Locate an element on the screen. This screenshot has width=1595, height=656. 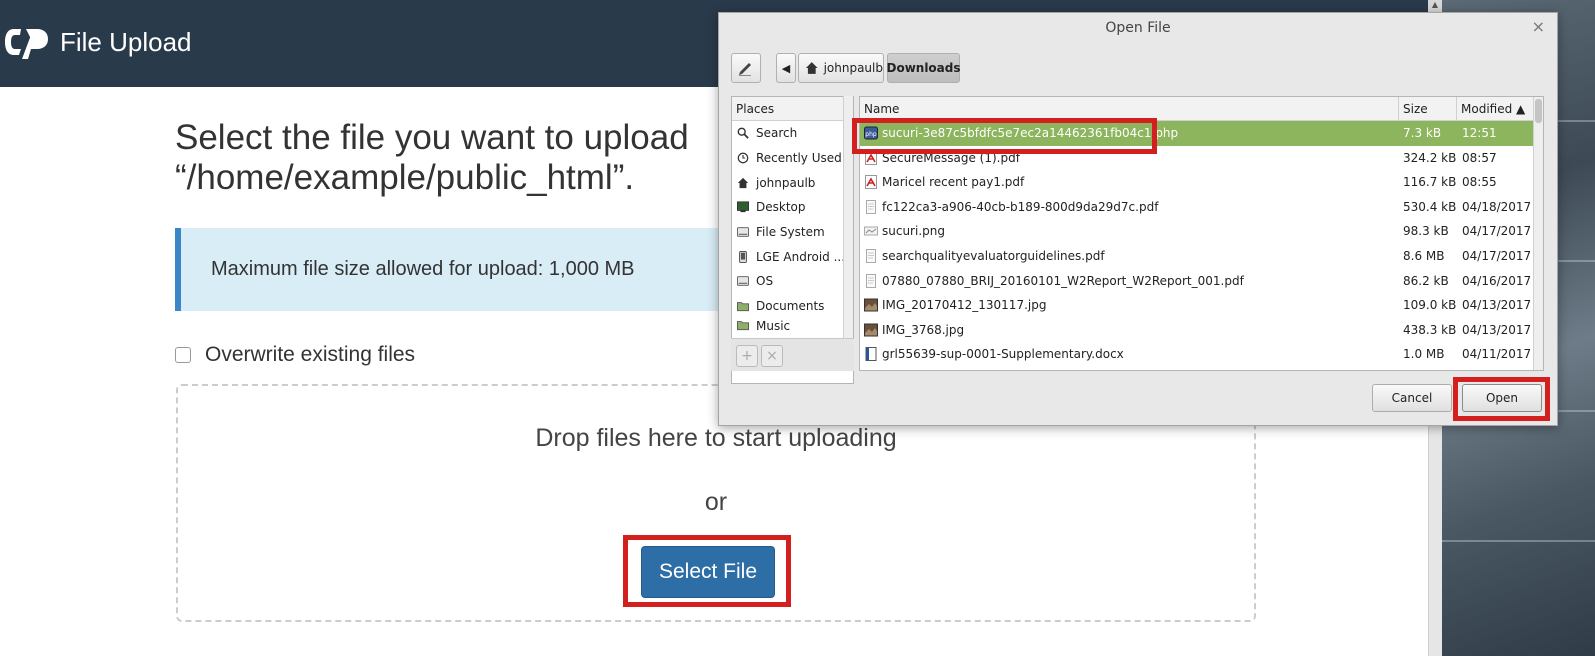
file-size: 98.3 kB is located at coordinates (1426, 231).